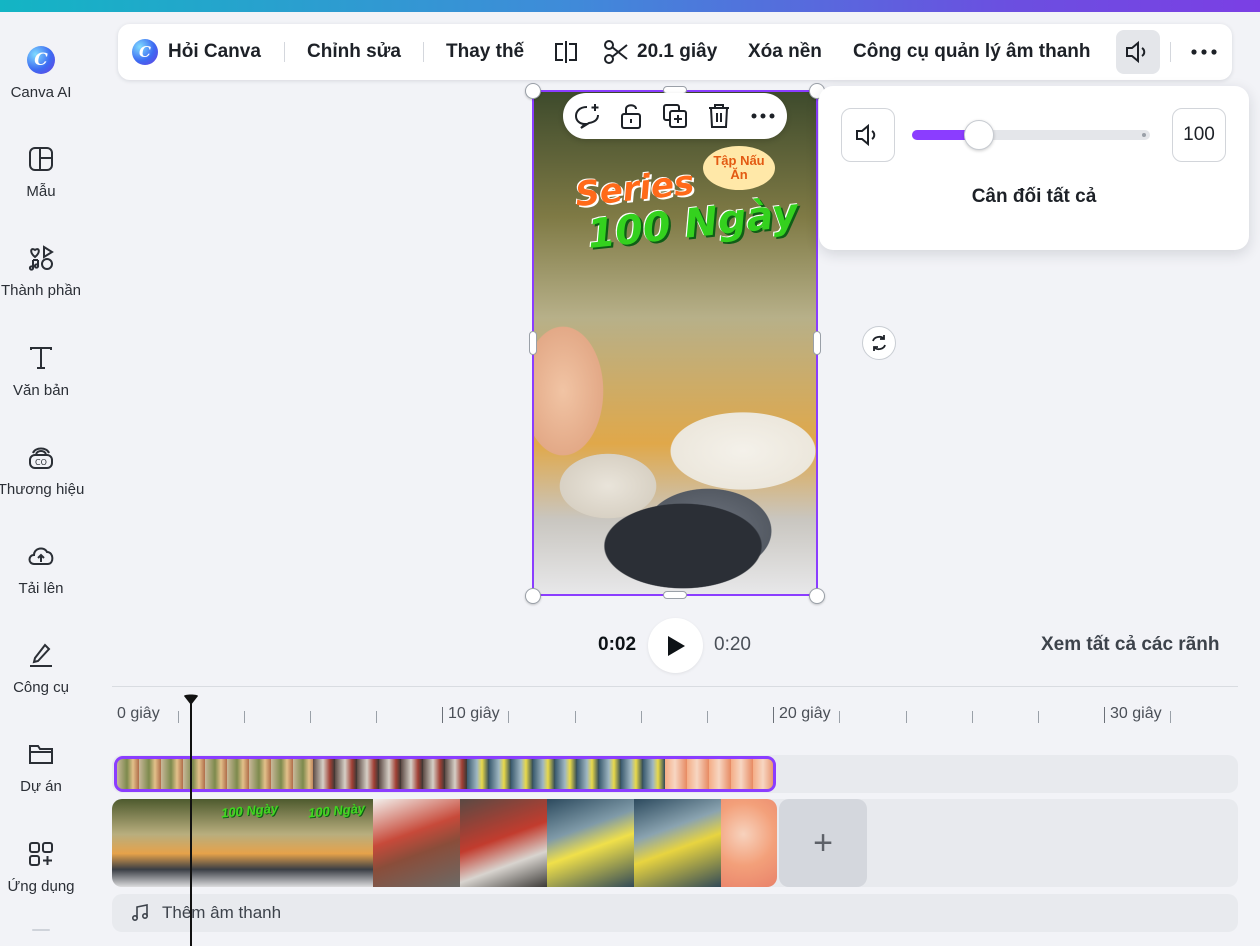  I want to click on flip-button, so click(566, 52).